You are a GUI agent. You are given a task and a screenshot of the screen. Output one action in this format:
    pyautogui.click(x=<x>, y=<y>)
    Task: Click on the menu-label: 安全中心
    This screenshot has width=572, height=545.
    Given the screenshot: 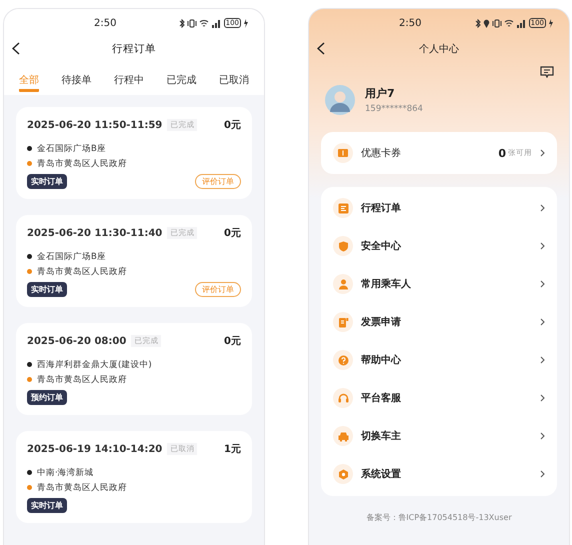 What is the action you would take?
    pyautogui.click(x=381, y=246)
    